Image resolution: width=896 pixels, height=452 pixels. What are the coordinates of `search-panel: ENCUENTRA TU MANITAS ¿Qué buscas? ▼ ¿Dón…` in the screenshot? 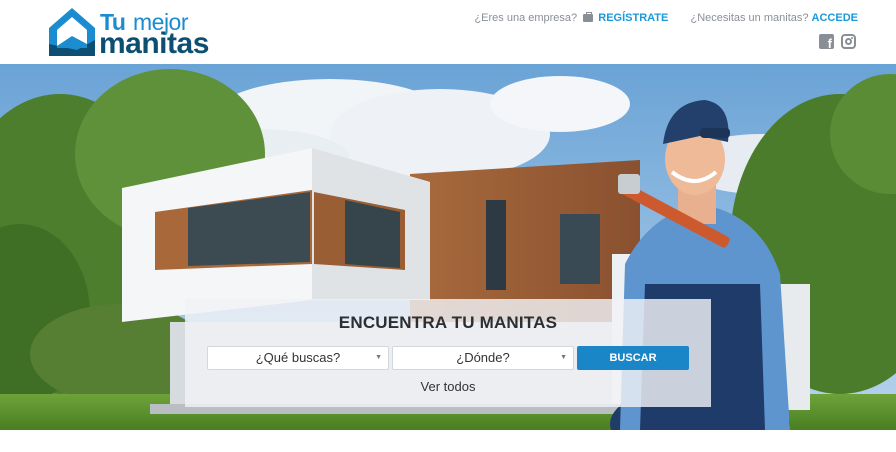 It's located at (448, 353).